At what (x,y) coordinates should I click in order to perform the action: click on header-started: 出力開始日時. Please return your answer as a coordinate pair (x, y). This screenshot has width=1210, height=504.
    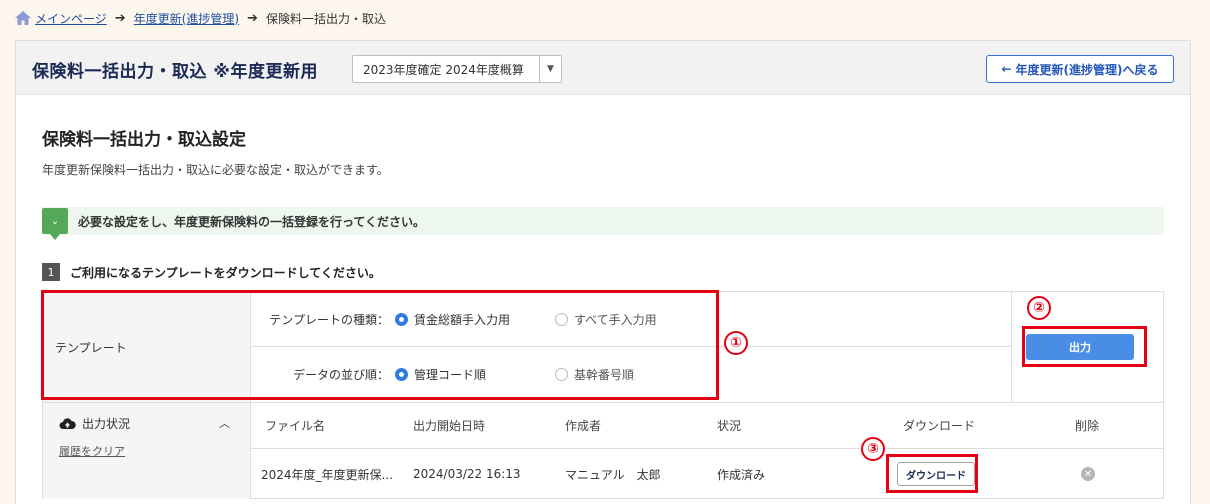
    Looking at the image, I should click on (449, 426).